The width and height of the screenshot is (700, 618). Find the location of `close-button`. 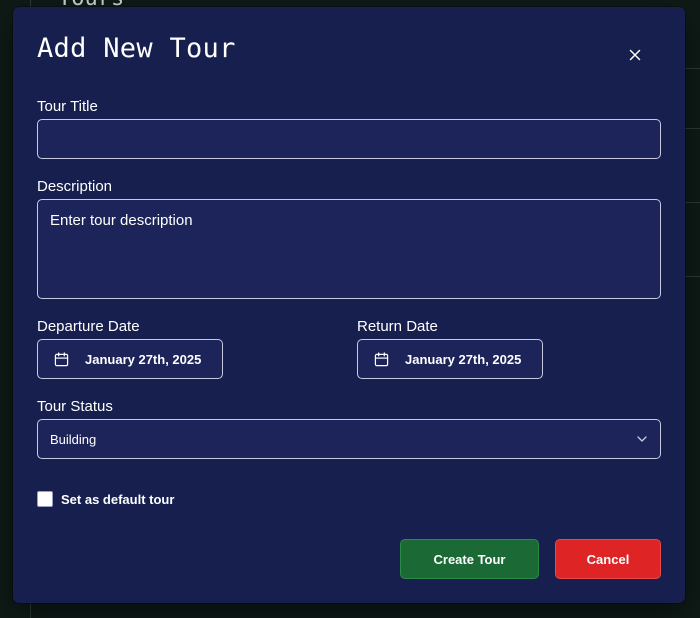

close-button is located at coordinates (635, 55).